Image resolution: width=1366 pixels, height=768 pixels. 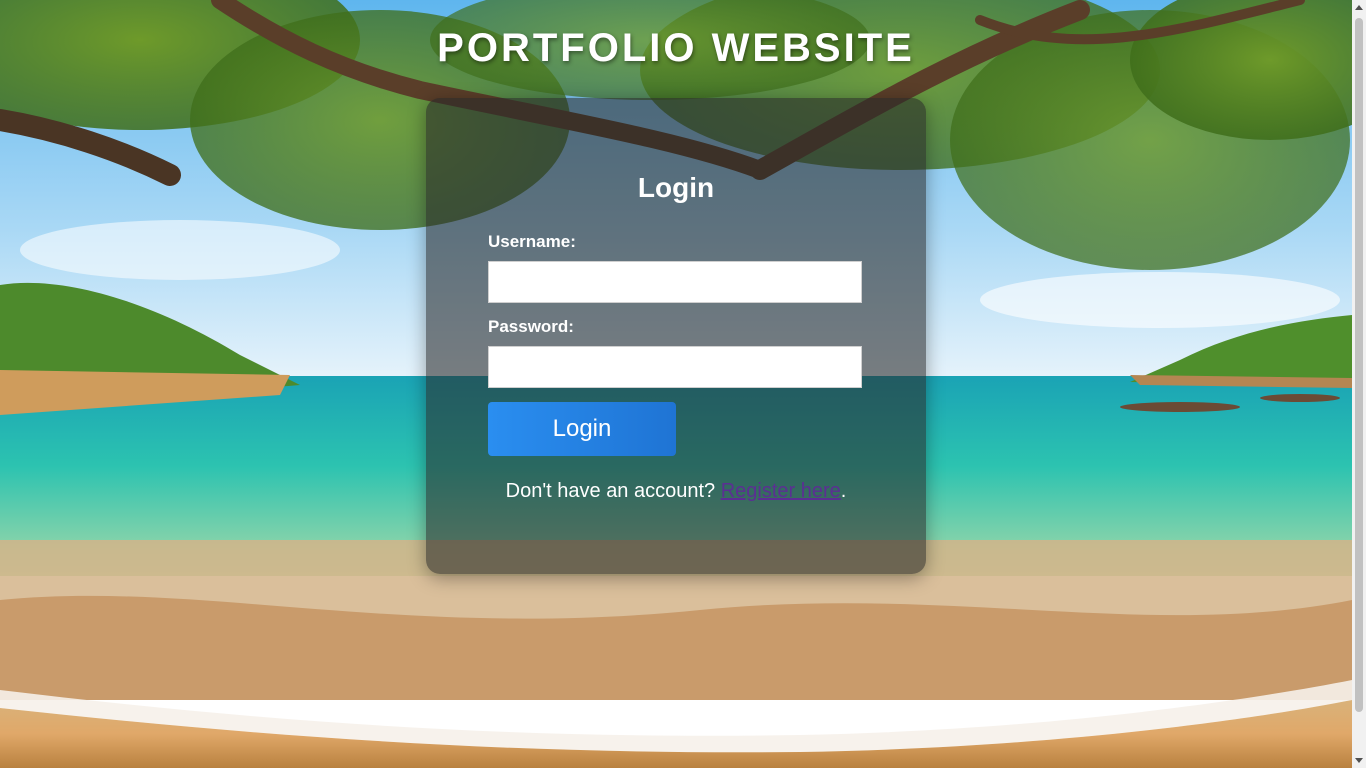 What do you see at coordinates (676, 187) in the screenshot?
I see `login-heading: Login` at bounding box center [676, 187].